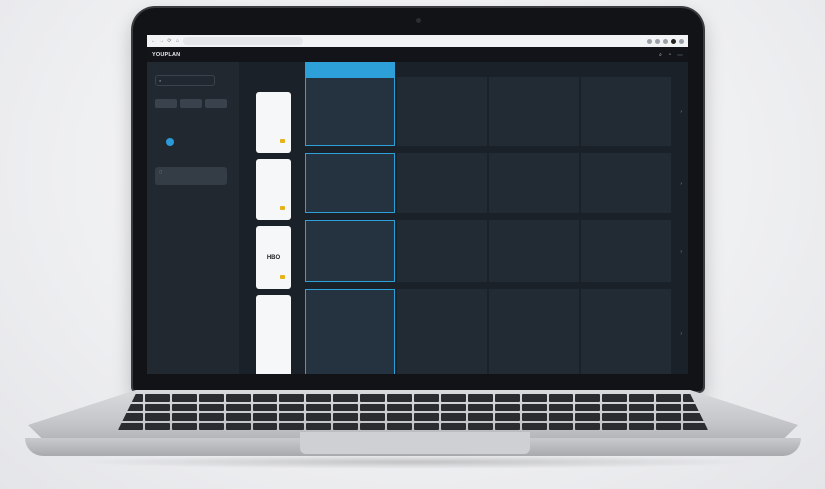 This screenshot has width=825, height=489. I want to click on trackpad, so click(415, 443).